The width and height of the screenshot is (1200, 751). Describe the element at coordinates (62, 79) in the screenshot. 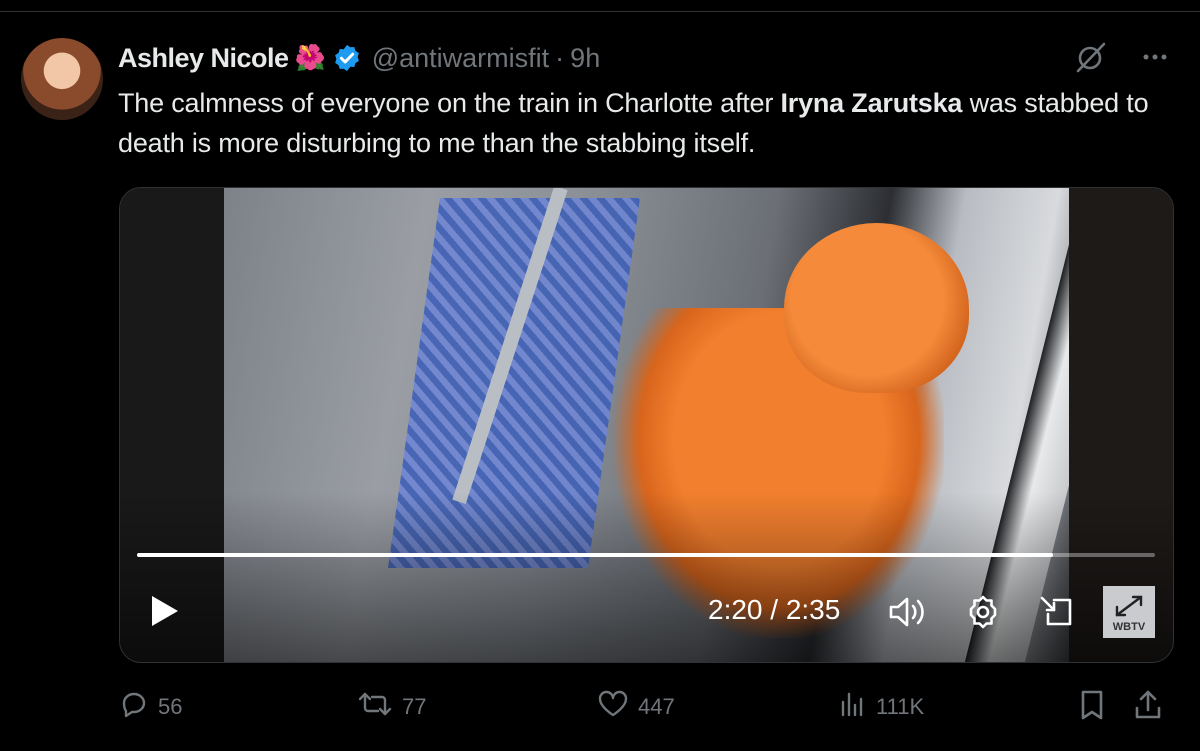

I see `avatar` at that location.